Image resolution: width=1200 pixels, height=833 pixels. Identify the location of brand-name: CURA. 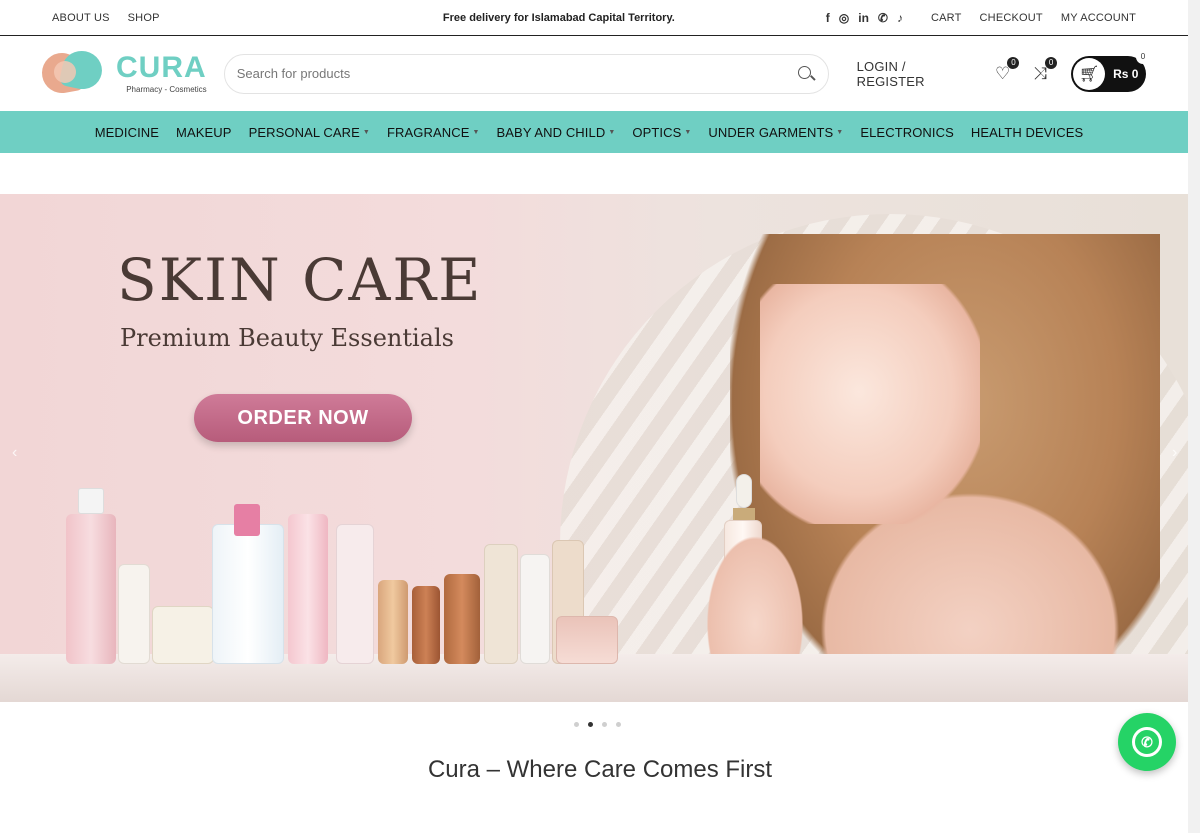
(161, 67).